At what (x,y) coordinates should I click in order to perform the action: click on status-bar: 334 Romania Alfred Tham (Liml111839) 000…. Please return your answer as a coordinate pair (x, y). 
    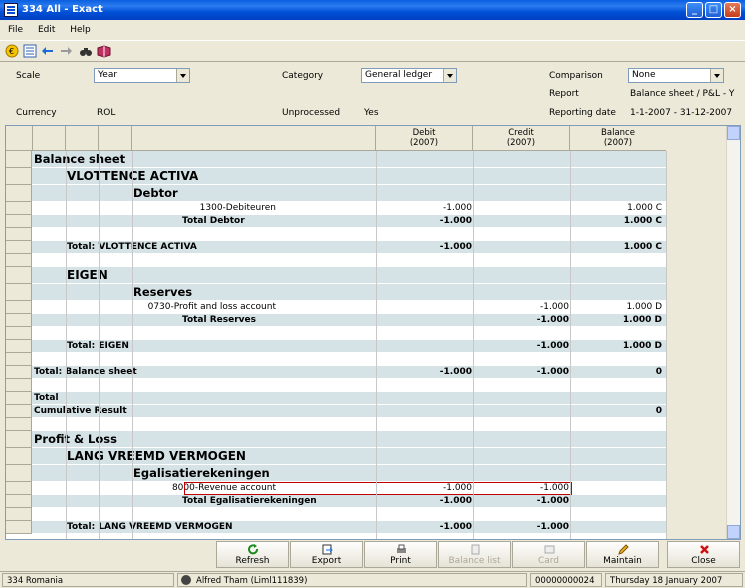
    Looking at the image, I should click on (372, 579).